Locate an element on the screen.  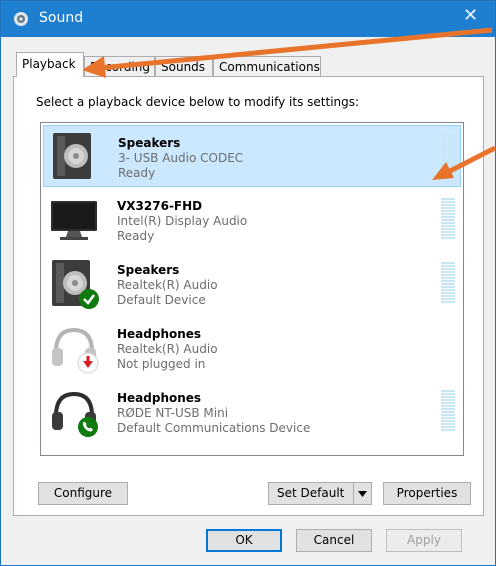
device-status: Not plugged in is located at coordinates (161, 364).